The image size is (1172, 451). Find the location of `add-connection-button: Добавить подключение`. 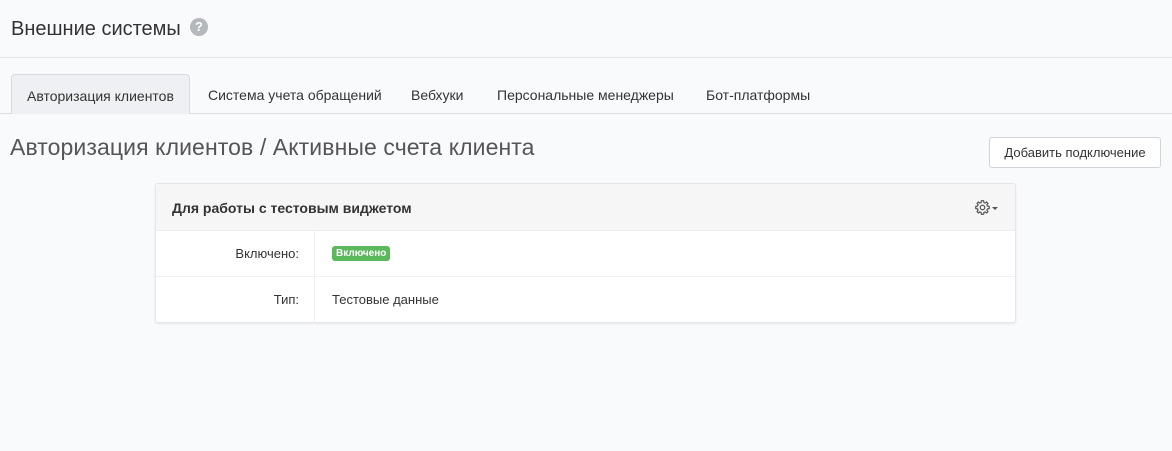

add-connection-button: Добавить подключение is located at coordinates (1075, 152).